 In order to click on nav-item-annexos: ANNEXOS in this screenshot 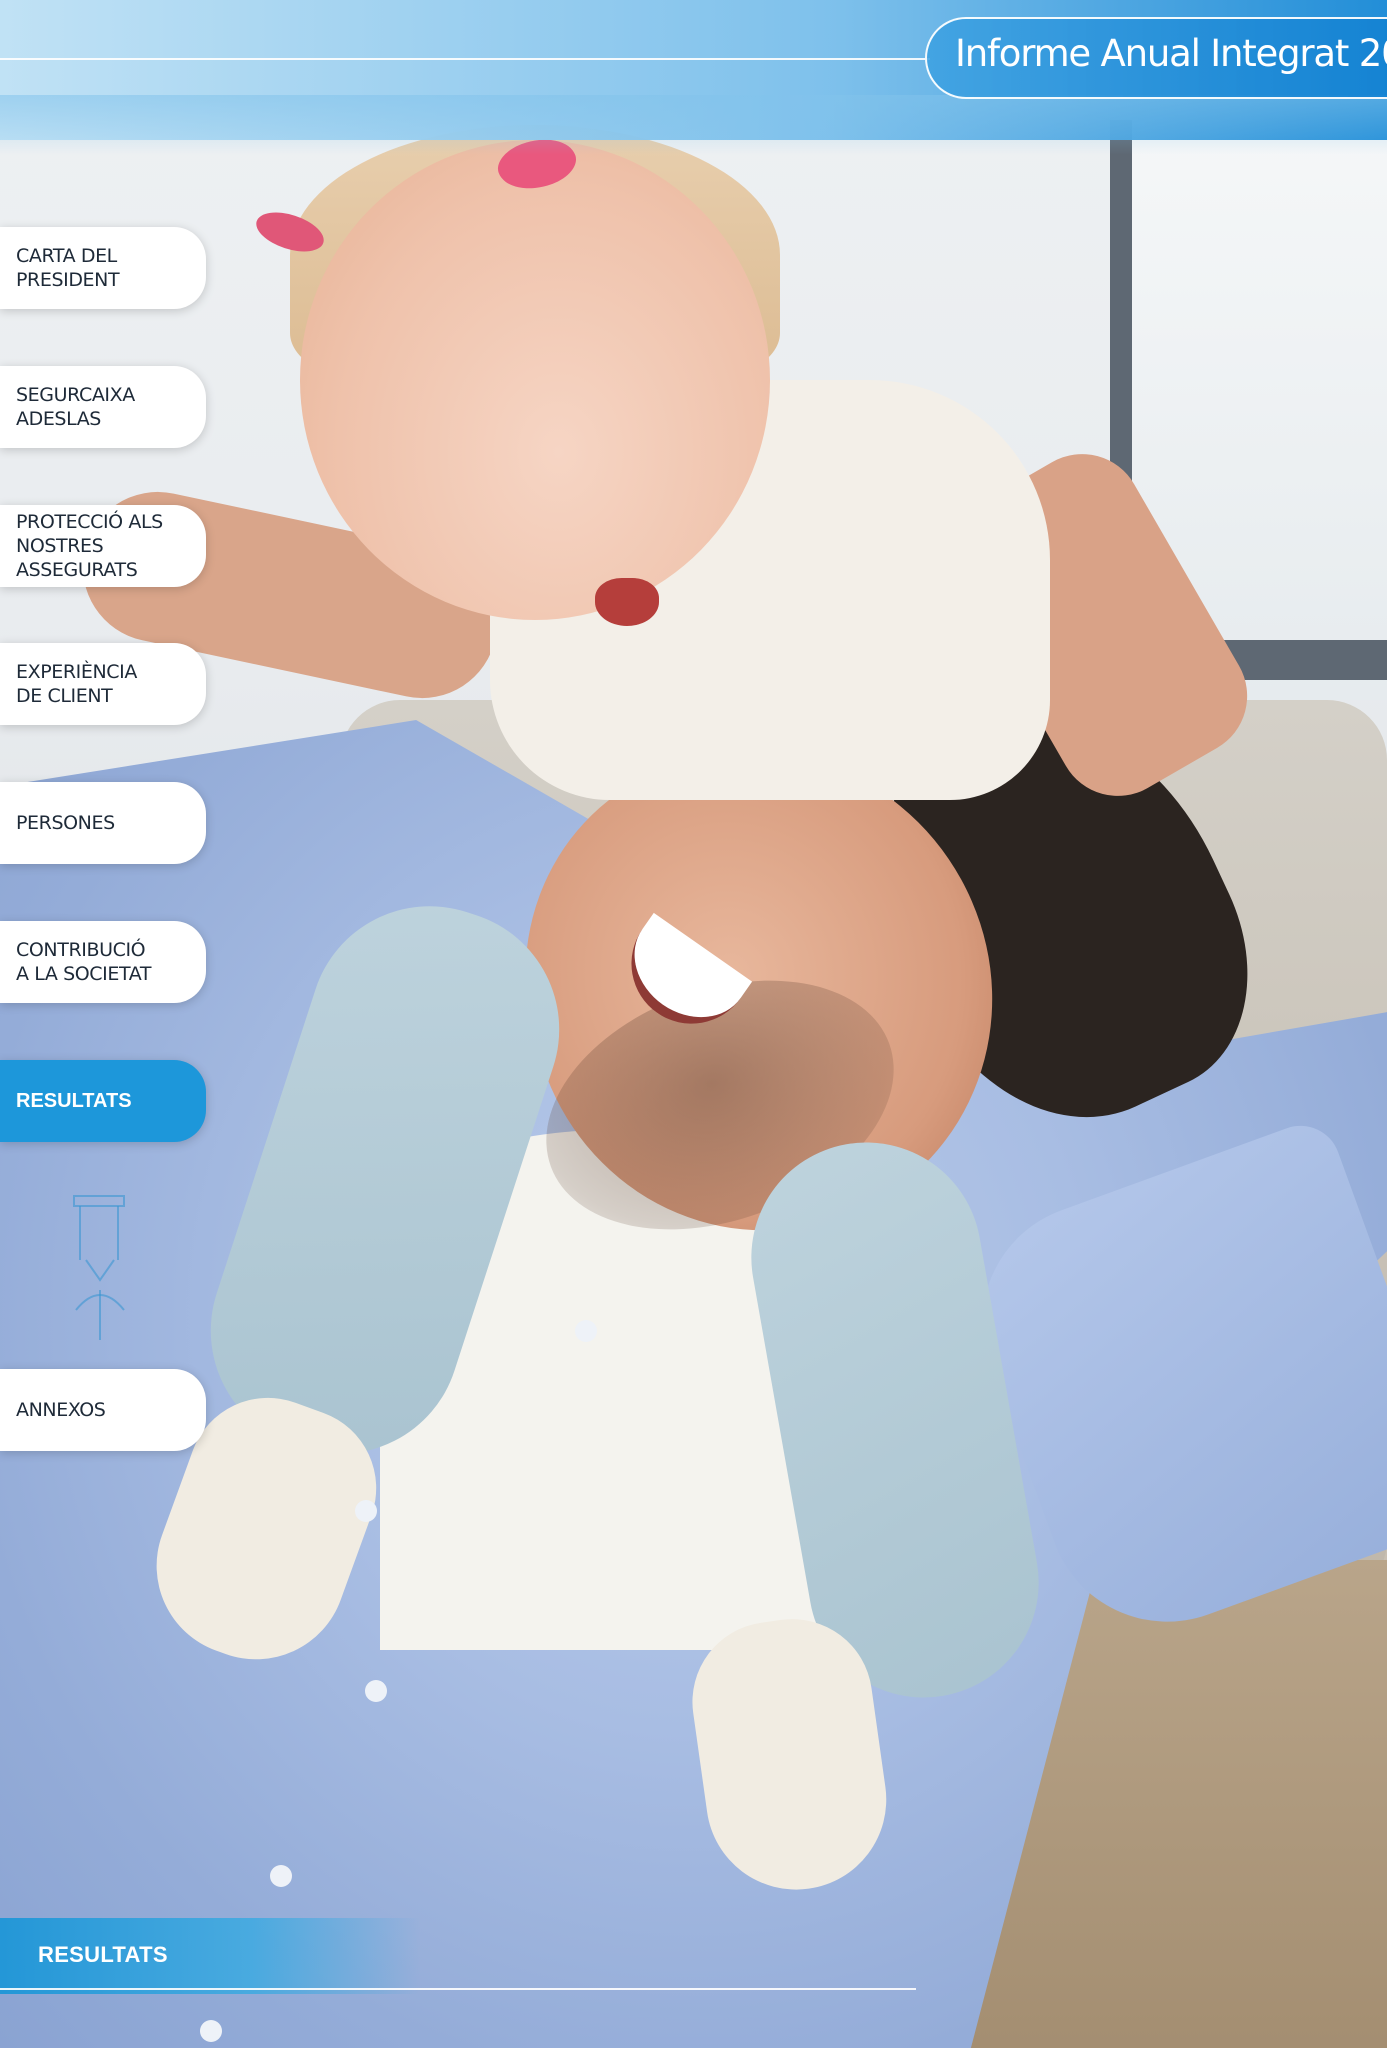, I will do `click(103, 1410)`.